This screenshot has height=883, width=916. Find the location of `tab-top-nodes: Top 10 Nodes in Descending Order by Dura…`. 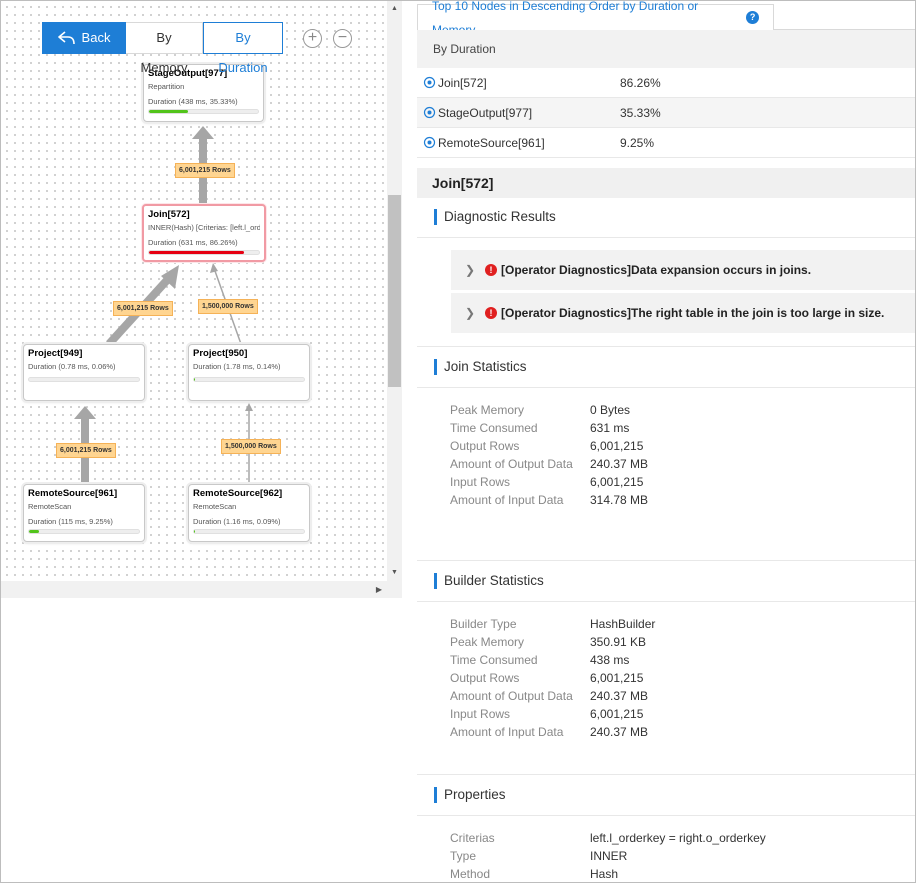

tab-top-nodes: Top 10 Nodes in Descending Order by Dura… is located at coordinates (595, 19).